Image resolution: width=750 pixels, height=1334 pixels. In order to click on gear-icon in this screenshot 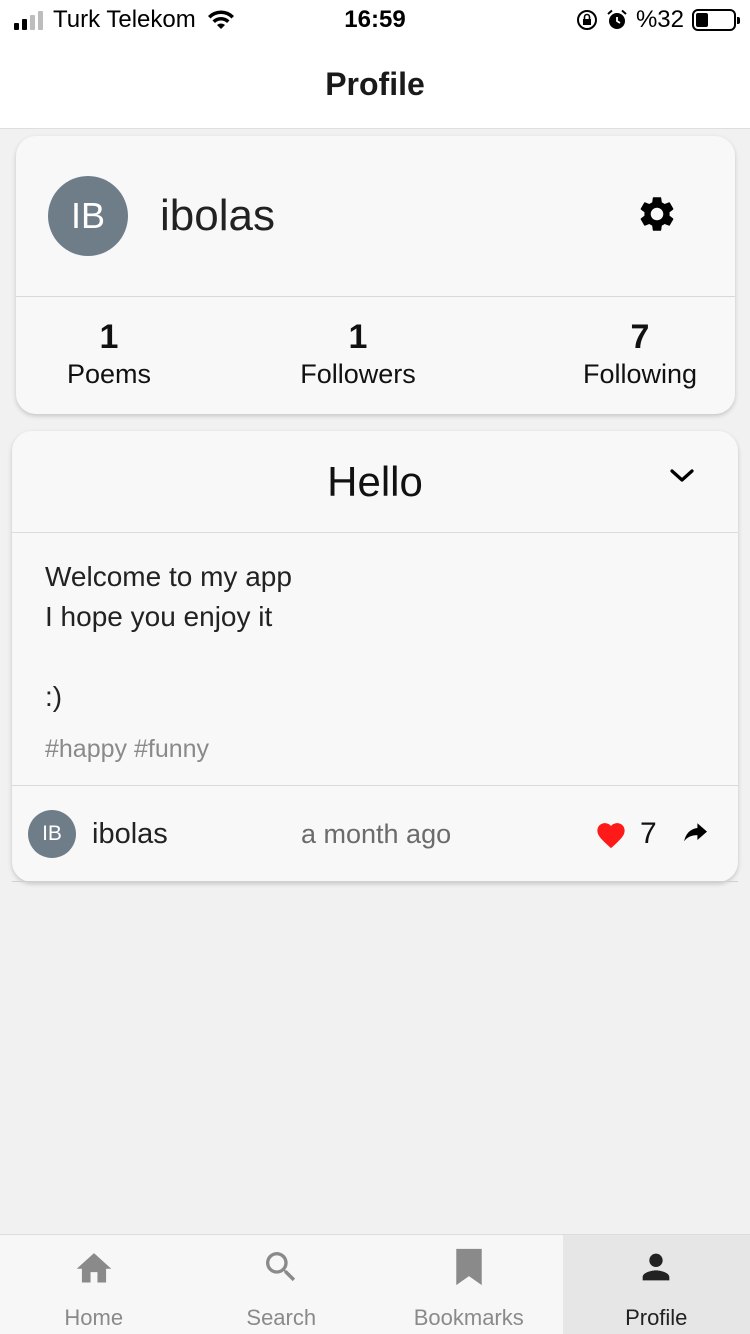, I will do `click(657, 214)`.